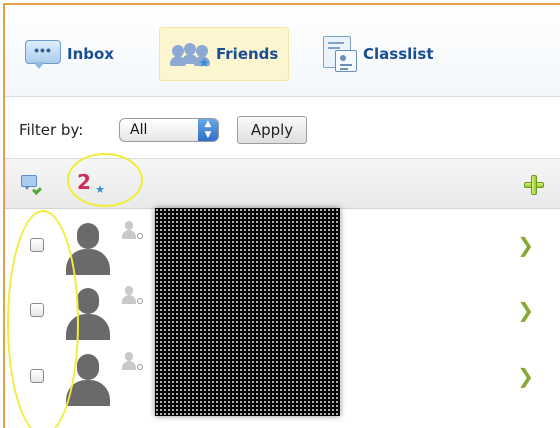  Describe the element at coordinates (51, 130) in the screenshot. I see `filter-label: Filter by:` at that location.